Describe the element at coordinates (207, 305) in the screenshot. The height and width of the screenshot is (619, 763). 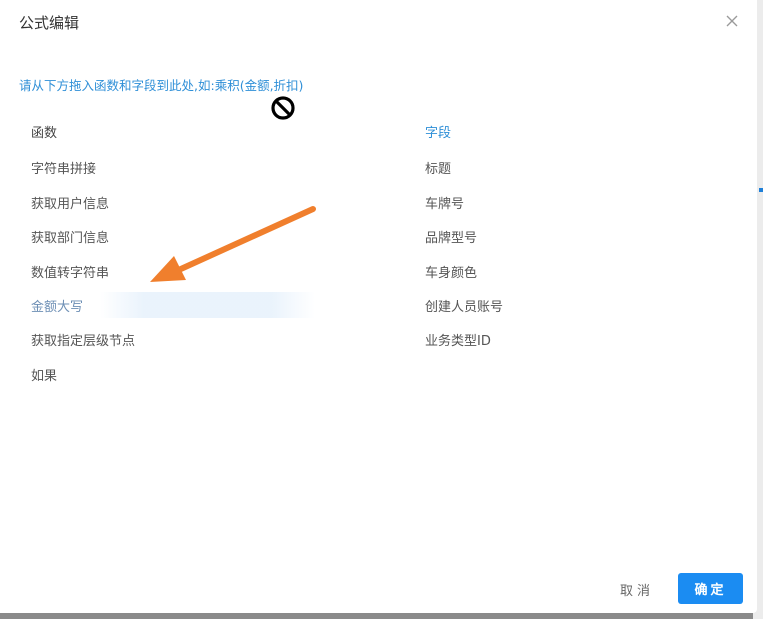
I see `drag-ghost` at that location.